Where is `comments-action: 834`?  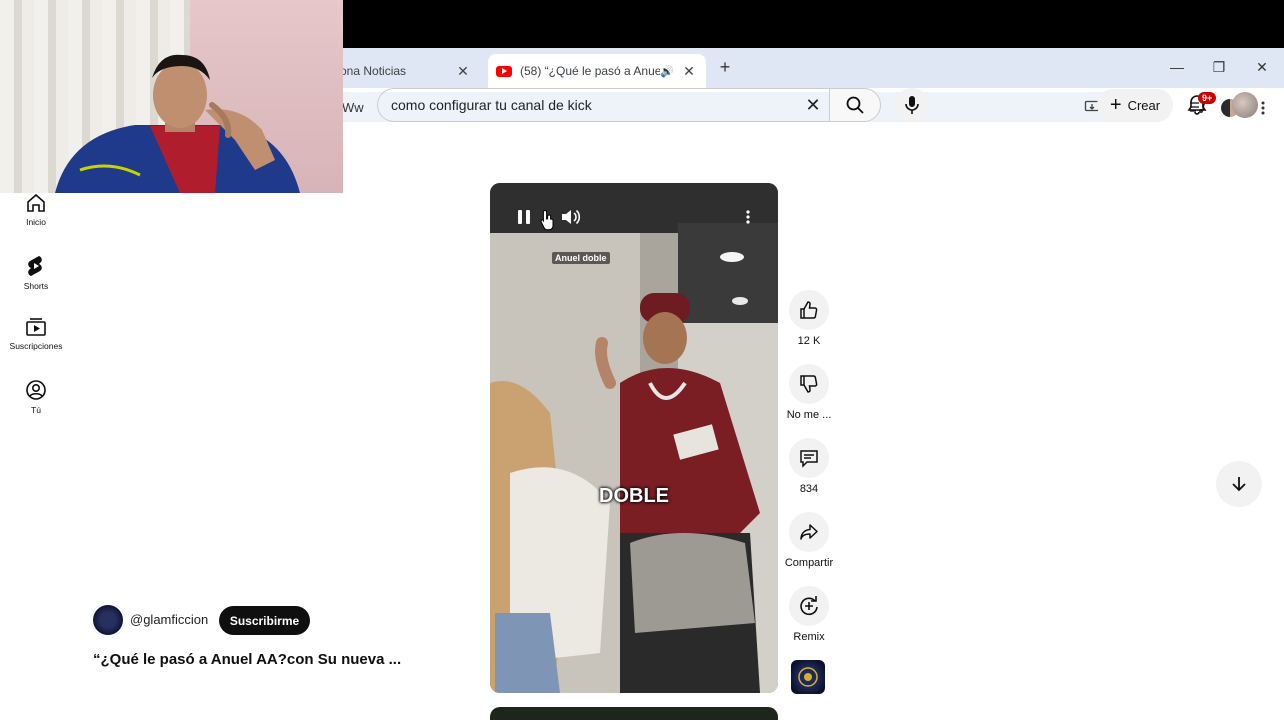 comments-action: 834 is located at coordinates (809, 466).